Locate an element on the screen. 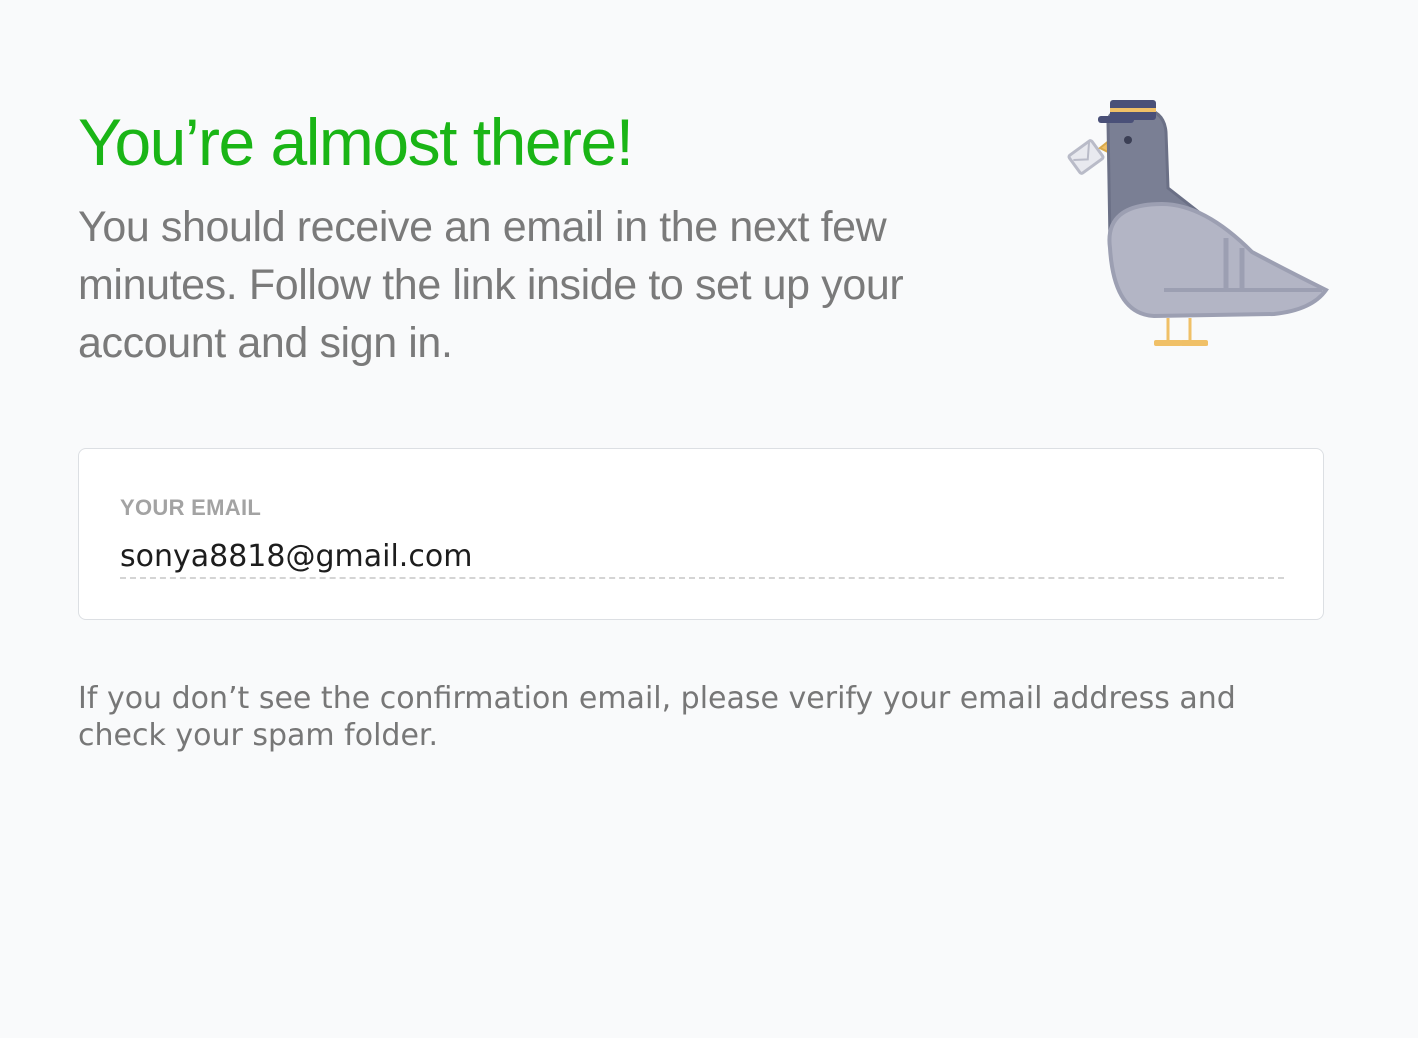  envelope-icon is located at coordinates (1086, 157).